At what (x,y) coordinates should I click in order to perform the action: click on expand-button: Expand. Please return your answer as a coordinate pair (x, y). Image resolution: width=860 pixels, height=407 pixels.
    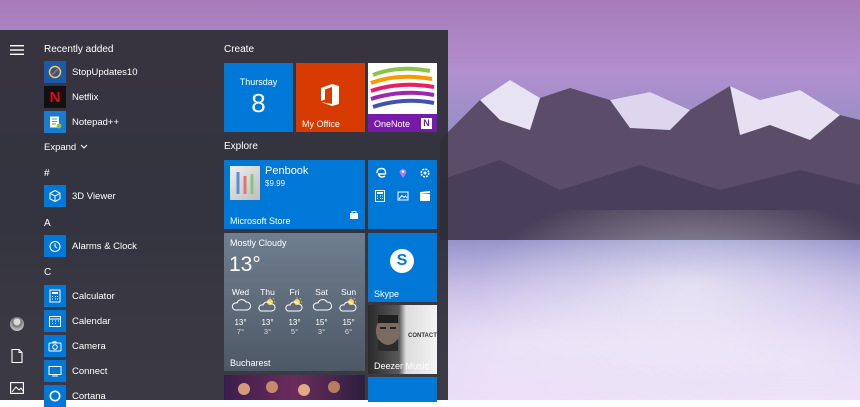
    Looking at the image, I should click on (66, 147).